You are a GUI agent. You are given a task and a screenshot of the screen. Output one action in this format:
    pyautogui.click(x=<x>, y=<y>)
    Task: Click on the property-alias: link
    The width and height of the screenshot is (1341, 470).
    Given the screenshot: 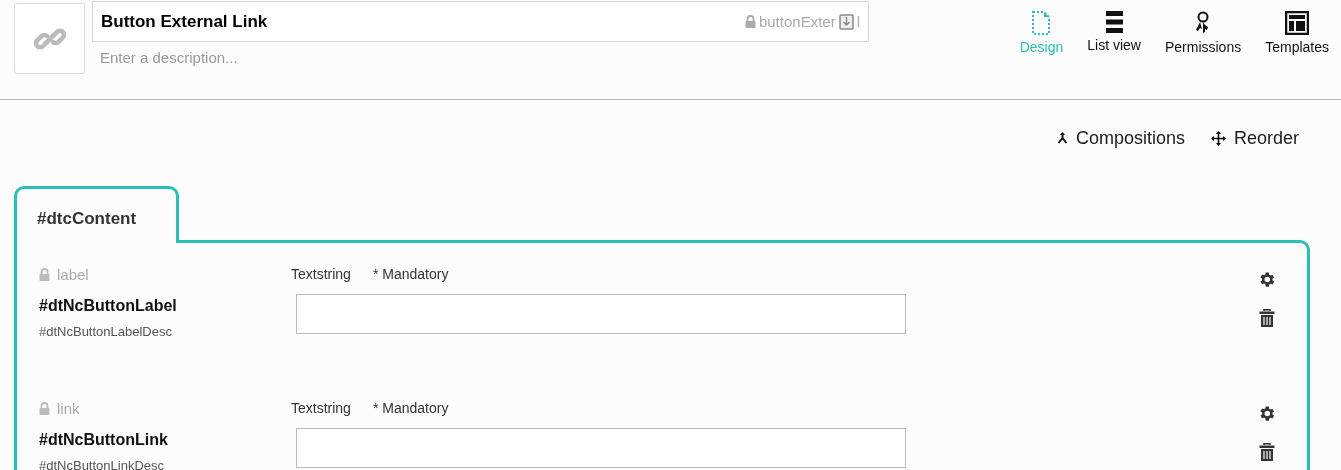 What is the action you would take?
    pyautogui.click(x=68, y=408)
    